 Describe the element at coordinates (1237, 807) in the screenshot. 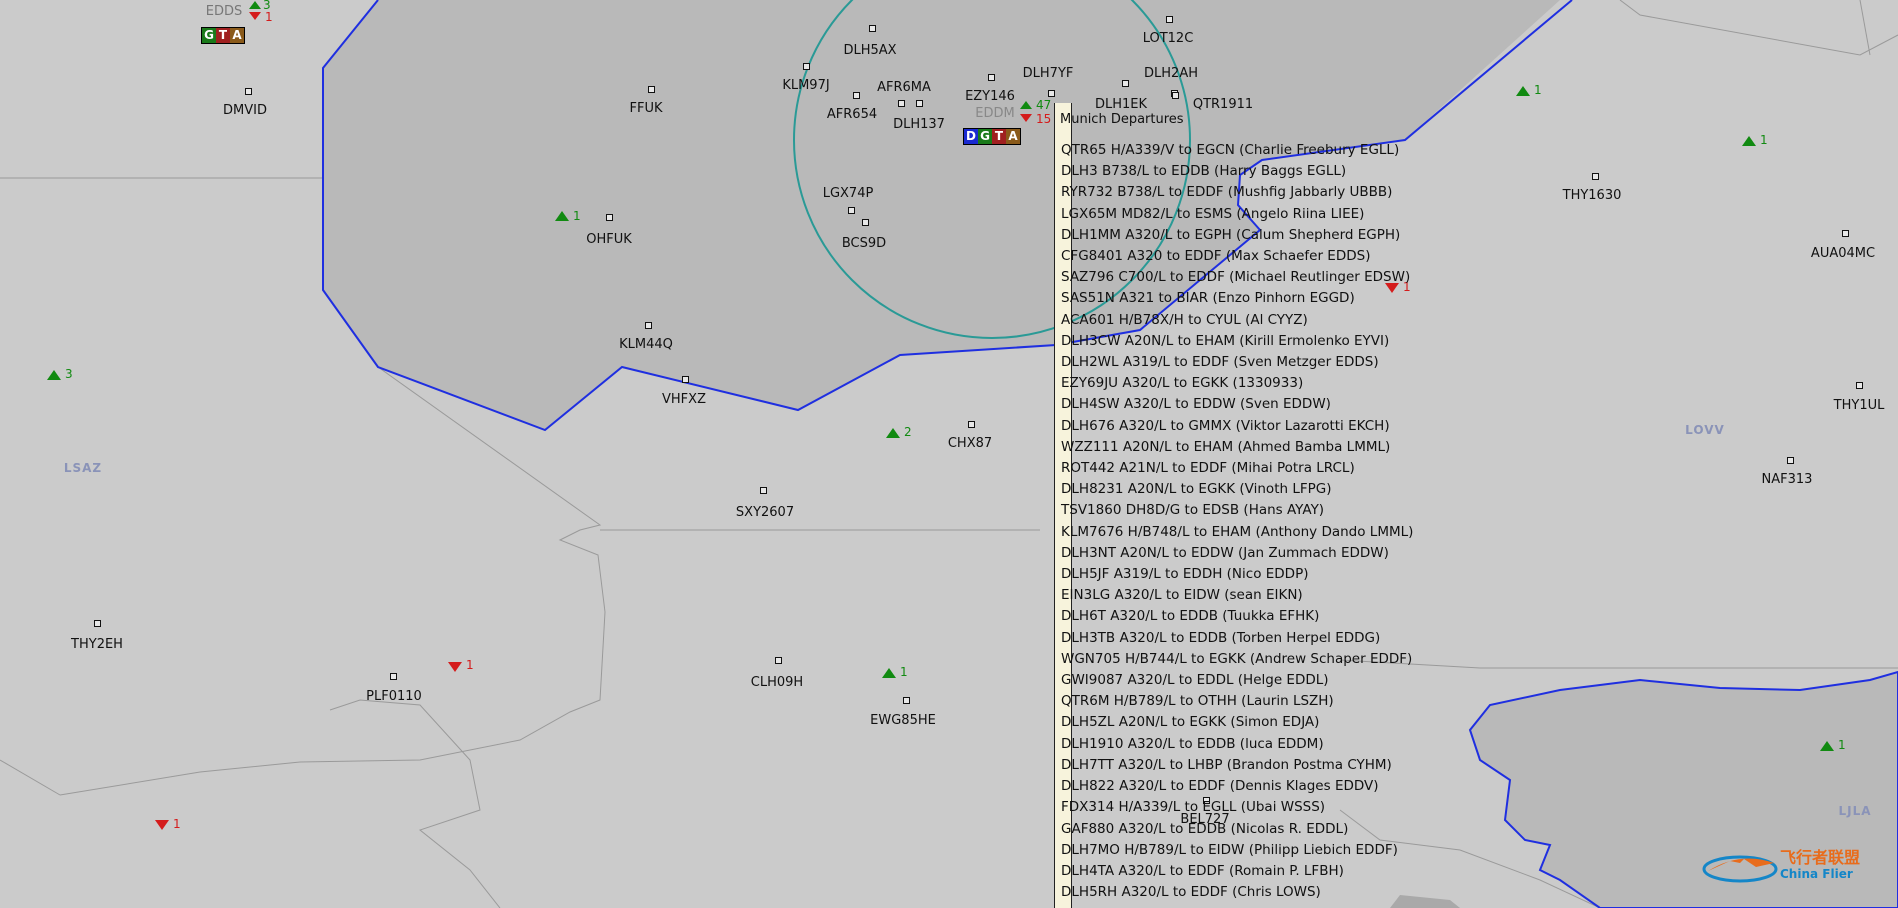

I see `departure-row: FDX314 H/A339/L to EGLL (Ubai WSSS)` at that location.